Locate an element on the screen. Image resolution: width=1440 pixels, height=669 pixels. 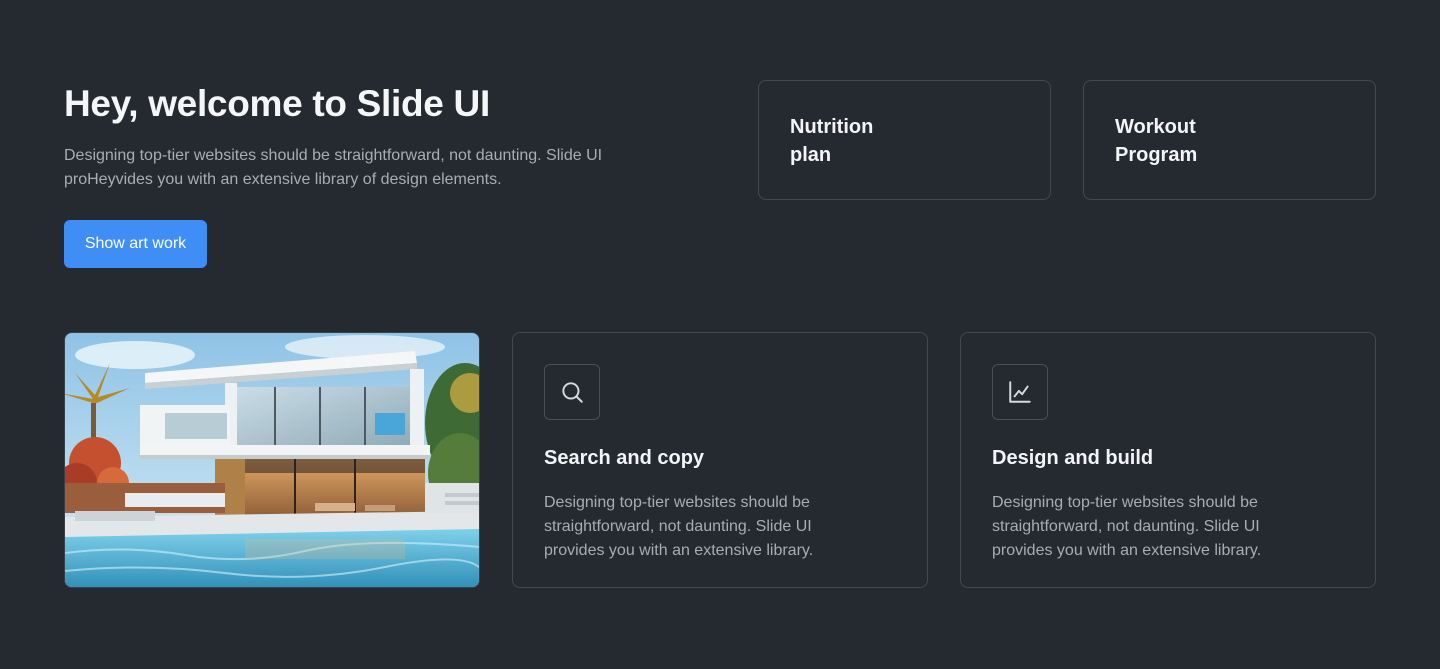
show-art-work-button: Show art work is located at coordinates (135, 244).